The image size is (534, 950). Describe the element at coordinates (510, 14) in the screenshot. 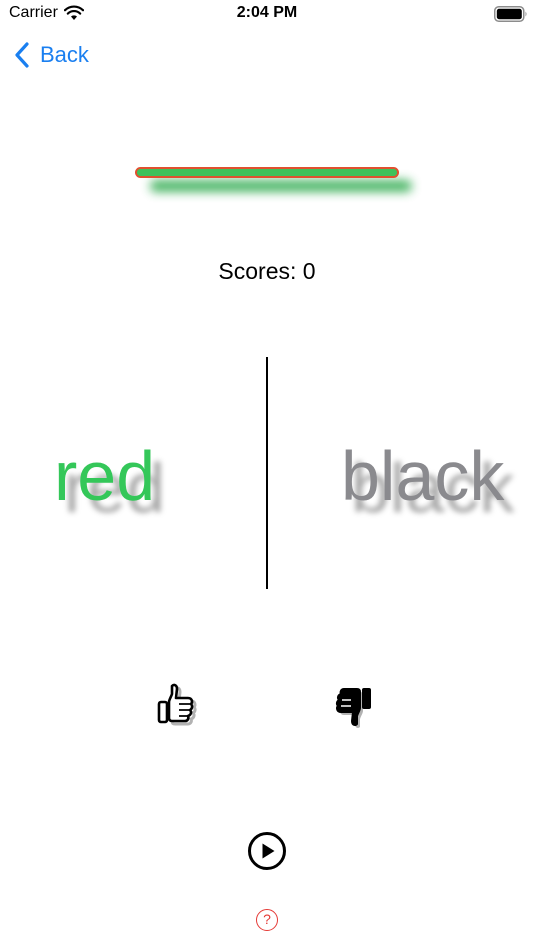

I see `battery-icon` at that location.